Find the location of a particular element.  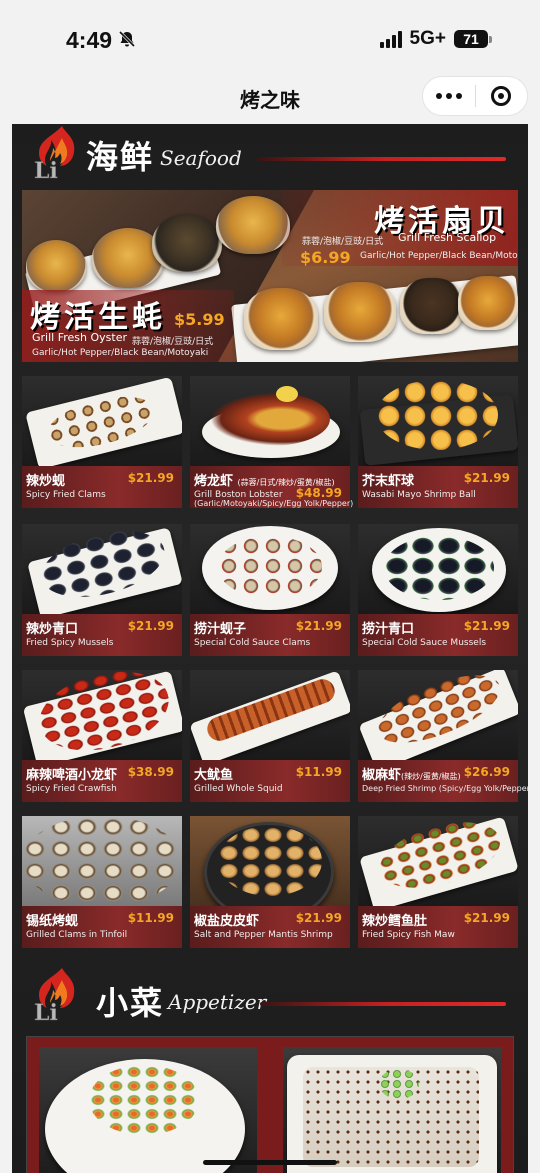

dish-name-en: Fried Spicy Mussels is located at coordinates (70, 643).